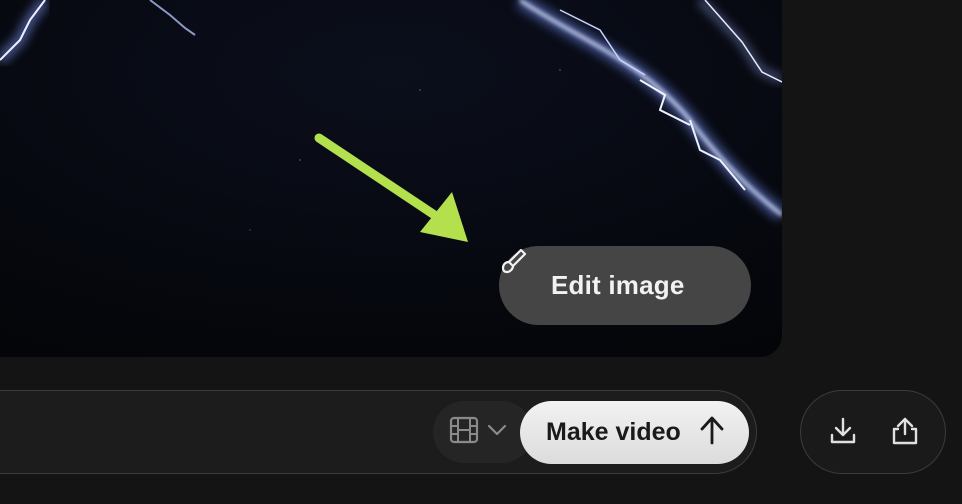 Image resolution: width=962 pixels, height=504 pixels. Describe the element at coordinates (873, 432) in the screenshot. I see `image-actions` at that location.